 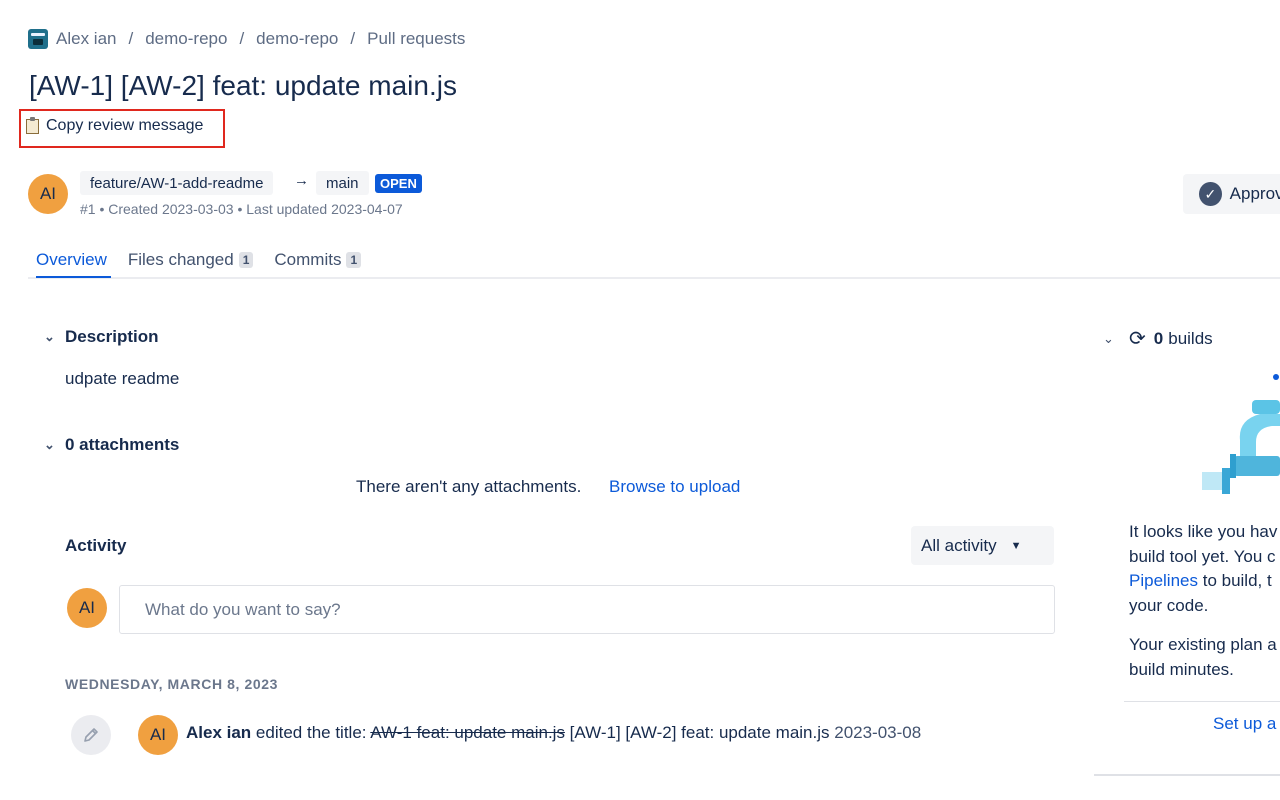 What do you see at coordinates (86, 39) in the screenshot?
I see `breadcrumb-workspace: Alex ian` at bounding box center [86, 39].